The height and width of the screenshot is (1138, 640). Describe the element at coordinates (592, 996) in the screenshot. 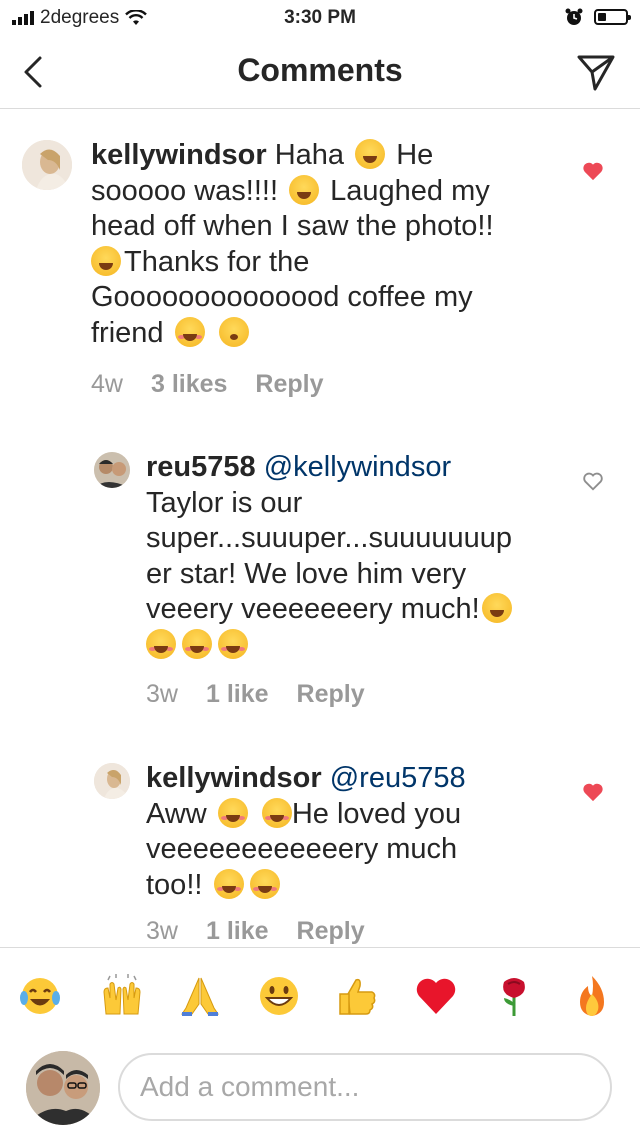

I see `fire-emoji` at that location.